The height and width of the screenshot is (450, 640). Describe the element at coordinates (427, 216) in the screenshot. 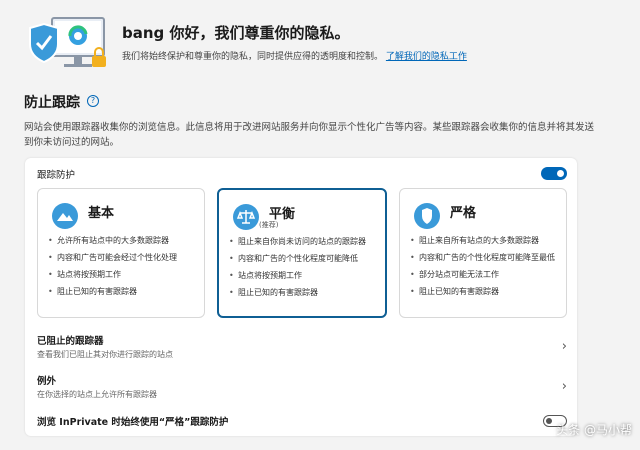

I see `shield-icon` at that location.